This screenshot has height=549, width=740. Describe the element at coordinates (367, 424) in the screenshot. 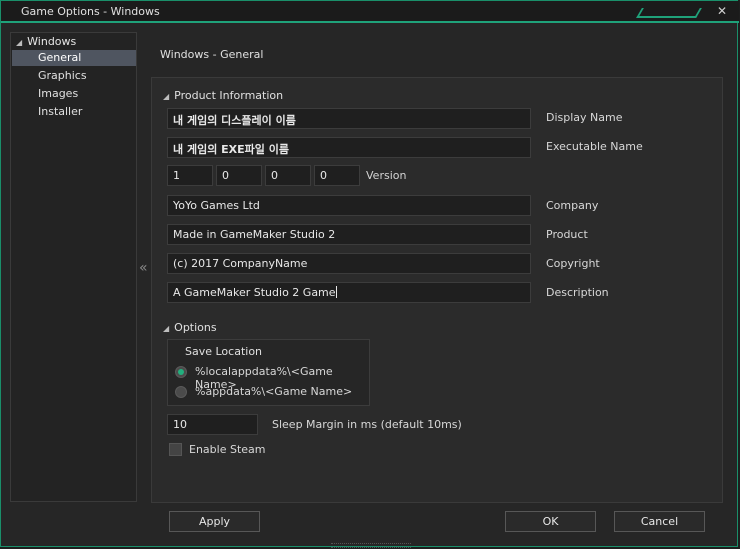

I see `sleep-margin-label: Sleep Margin in ms (default 10ms)` at that location.